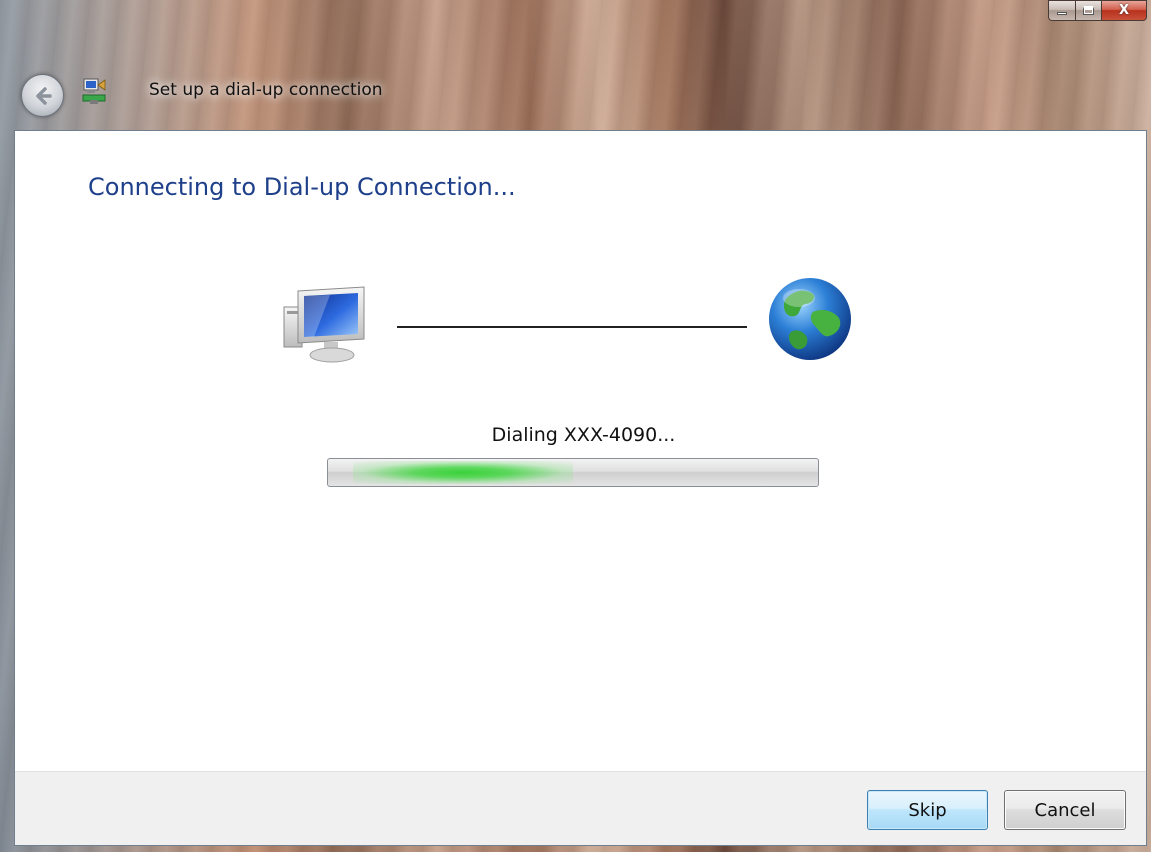  Describe the element at coordinates (94, 91) in the screenshot. I see `network-connection-icon` at that location.